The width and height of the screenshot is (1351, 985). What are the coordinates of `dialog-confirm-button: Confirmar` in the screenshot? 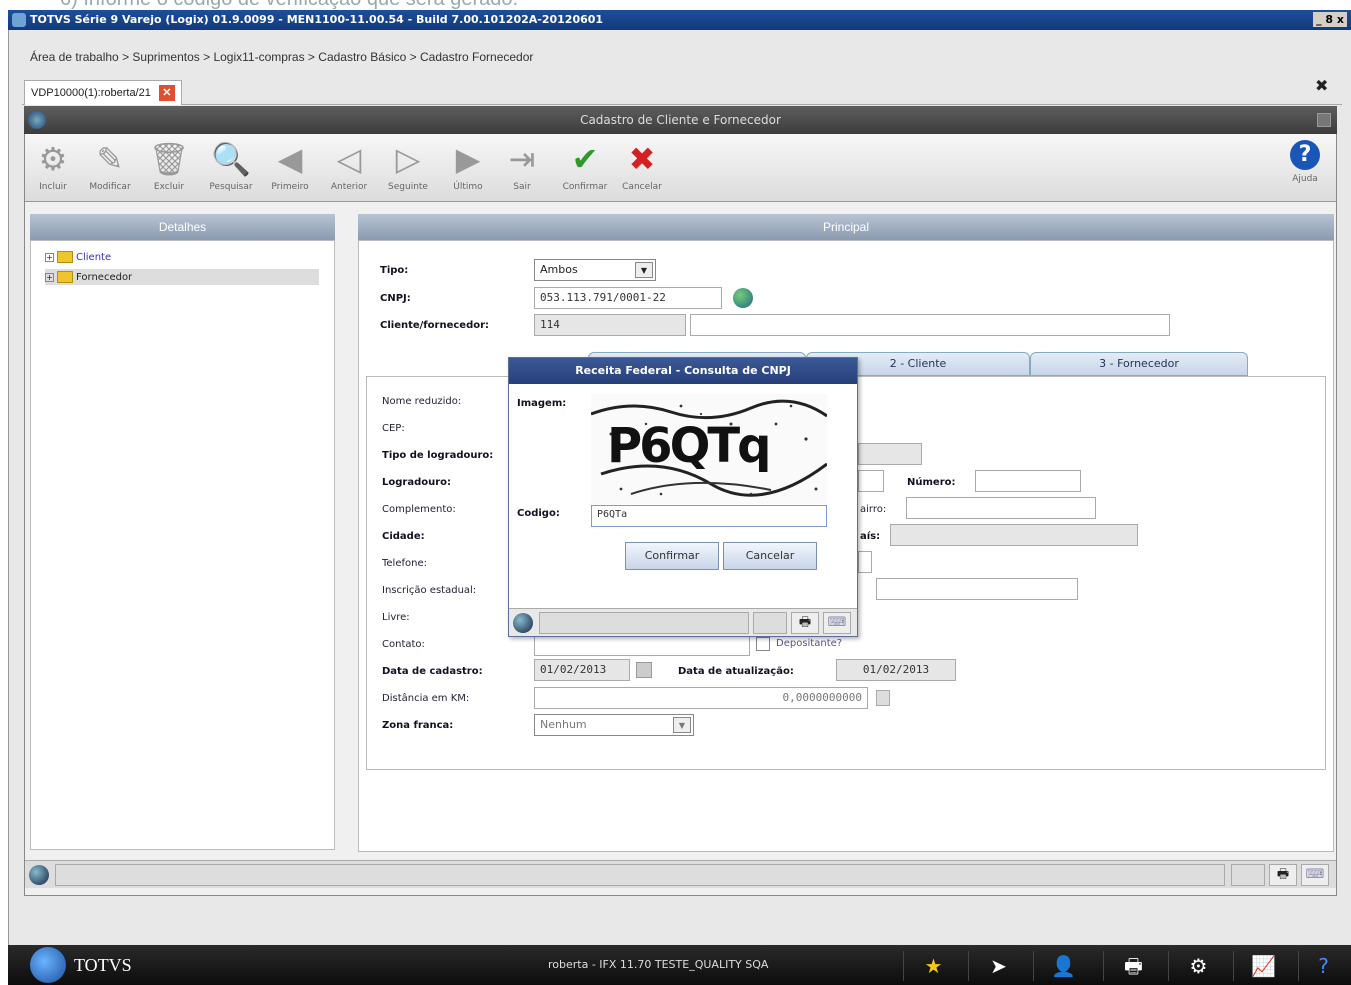 It's located at (672, 556).